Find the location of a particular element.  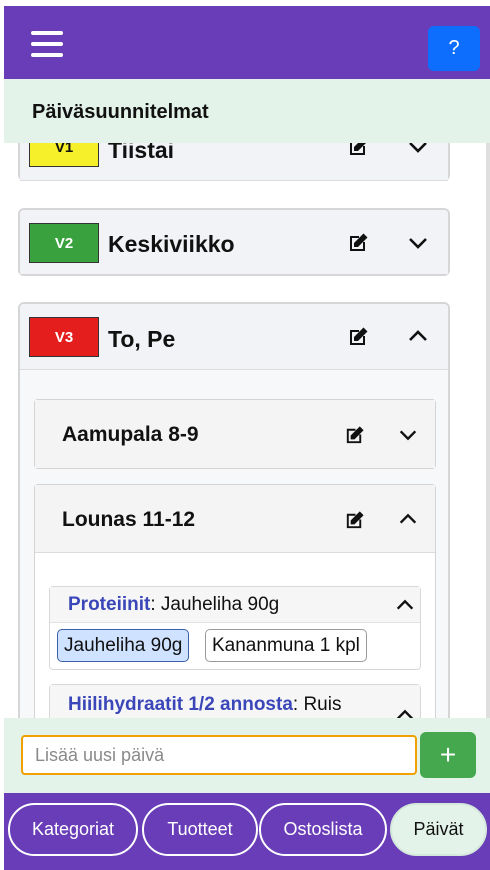

add-day-bar: + is located at coordinates (247, 755).